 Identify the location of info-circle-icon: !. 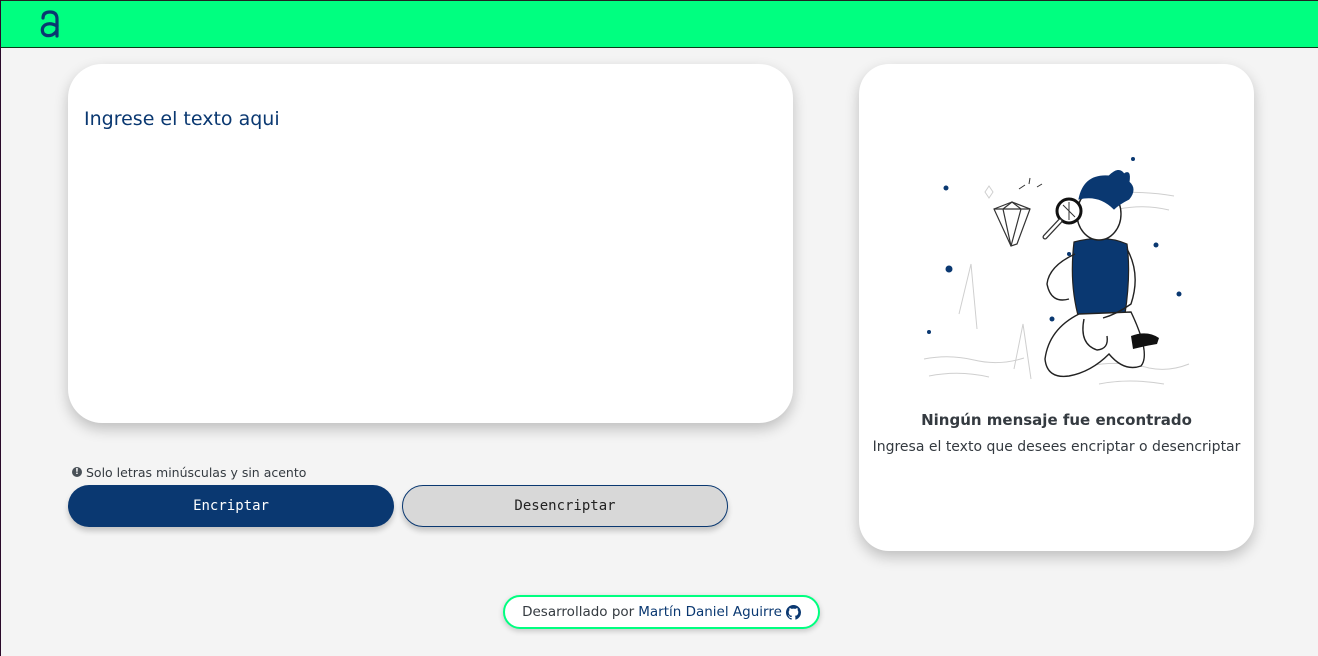
(77, 472).